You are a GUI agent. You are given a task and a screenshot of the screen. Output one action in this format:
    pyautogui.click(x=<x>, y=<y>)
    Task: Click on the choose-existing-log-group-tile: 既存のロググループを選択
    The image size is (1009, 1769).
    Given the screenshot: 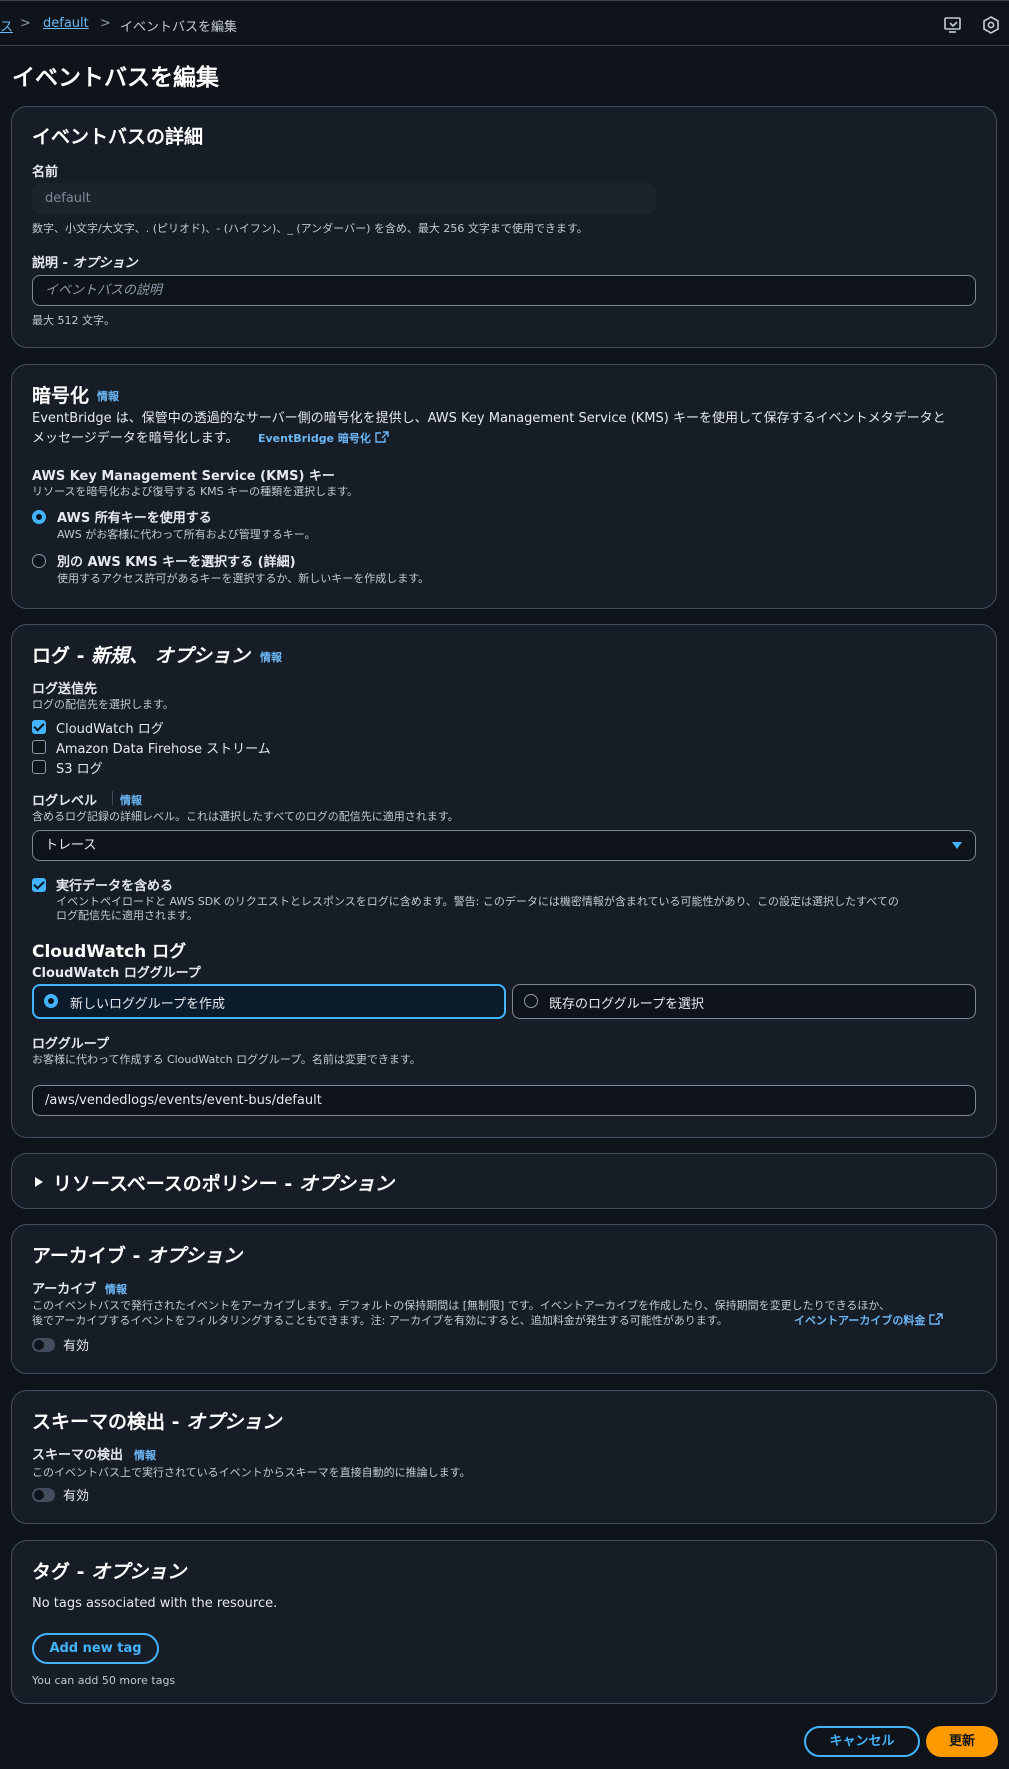 What is the action you would take?
    pyautogui.click(x=744, y=1001)
    